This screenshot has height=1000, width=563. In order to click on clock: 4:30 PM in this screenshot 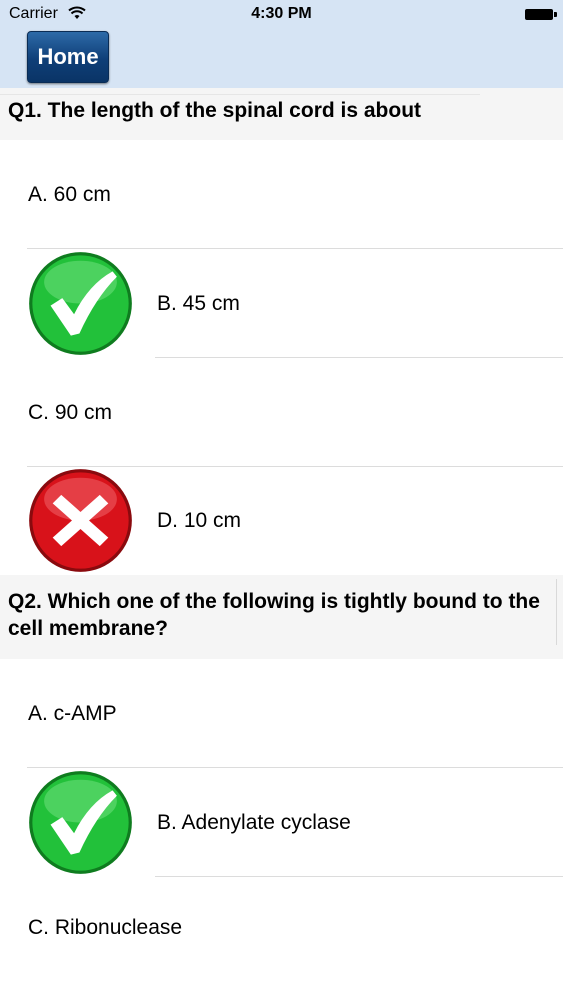, I will do `click(281, 13)`.